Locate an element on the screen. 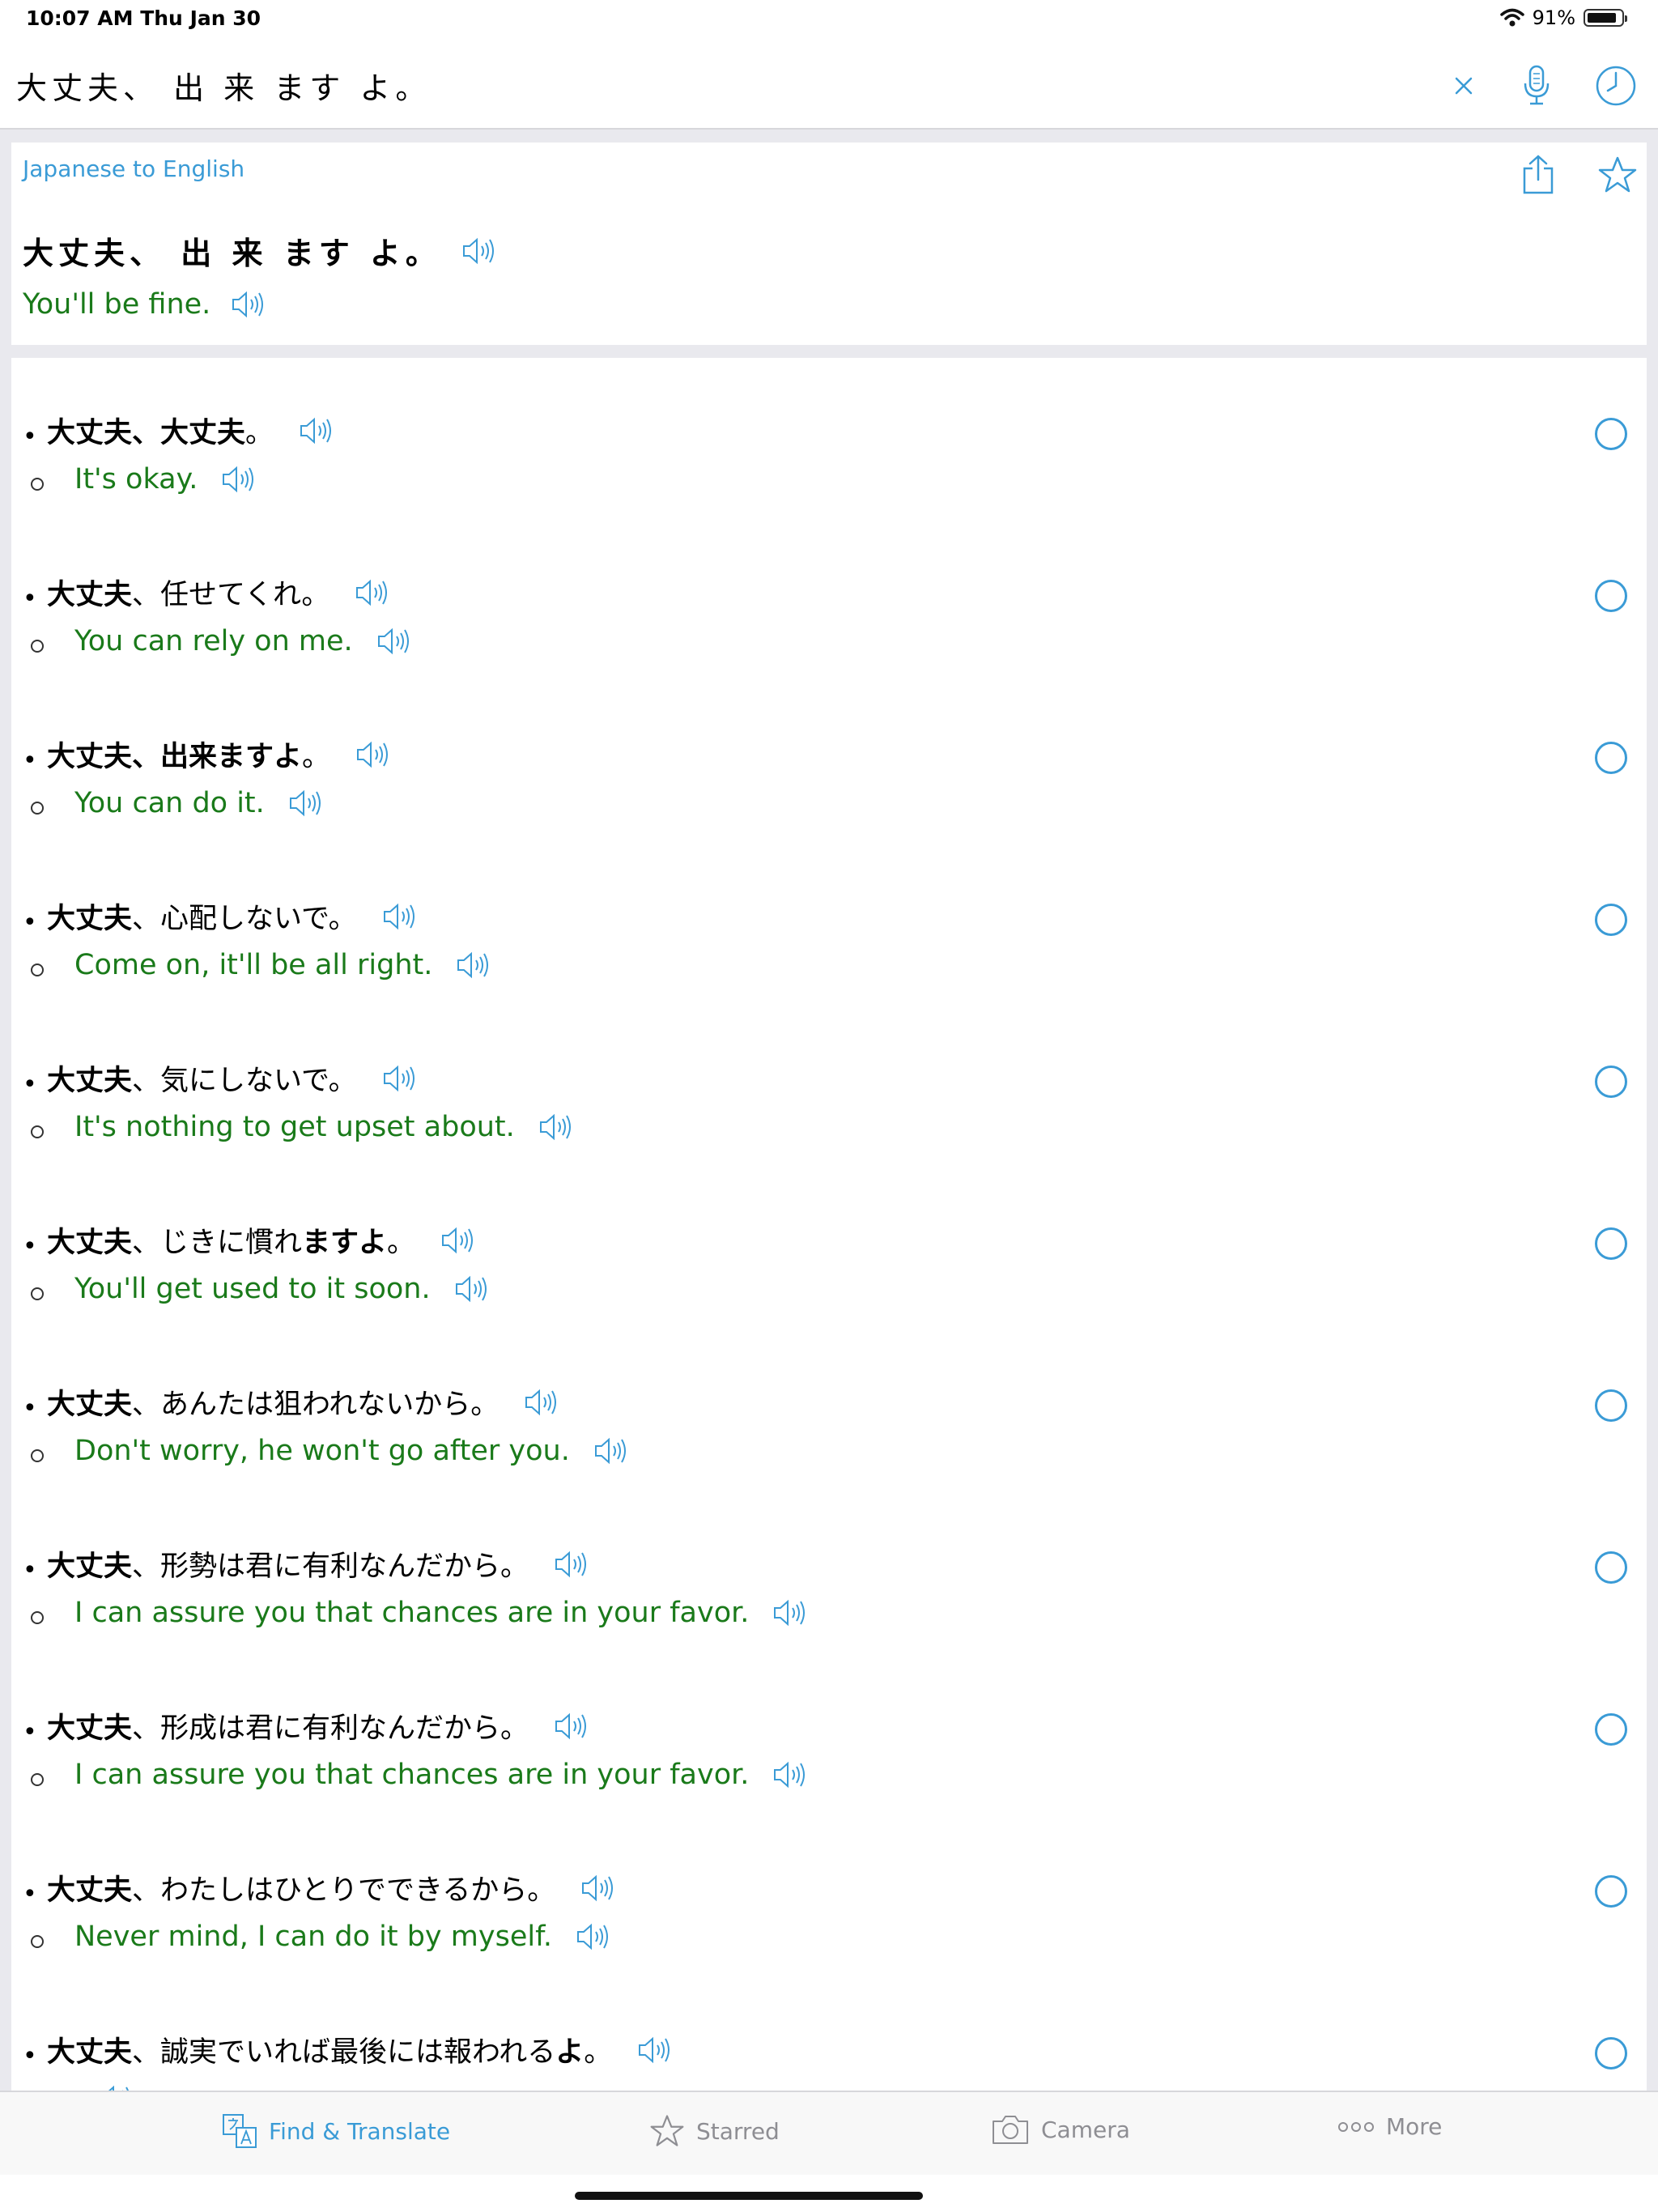 The height and width of the screenshot is (2212, 1658). share-button is located at coordinates (1538, 175).